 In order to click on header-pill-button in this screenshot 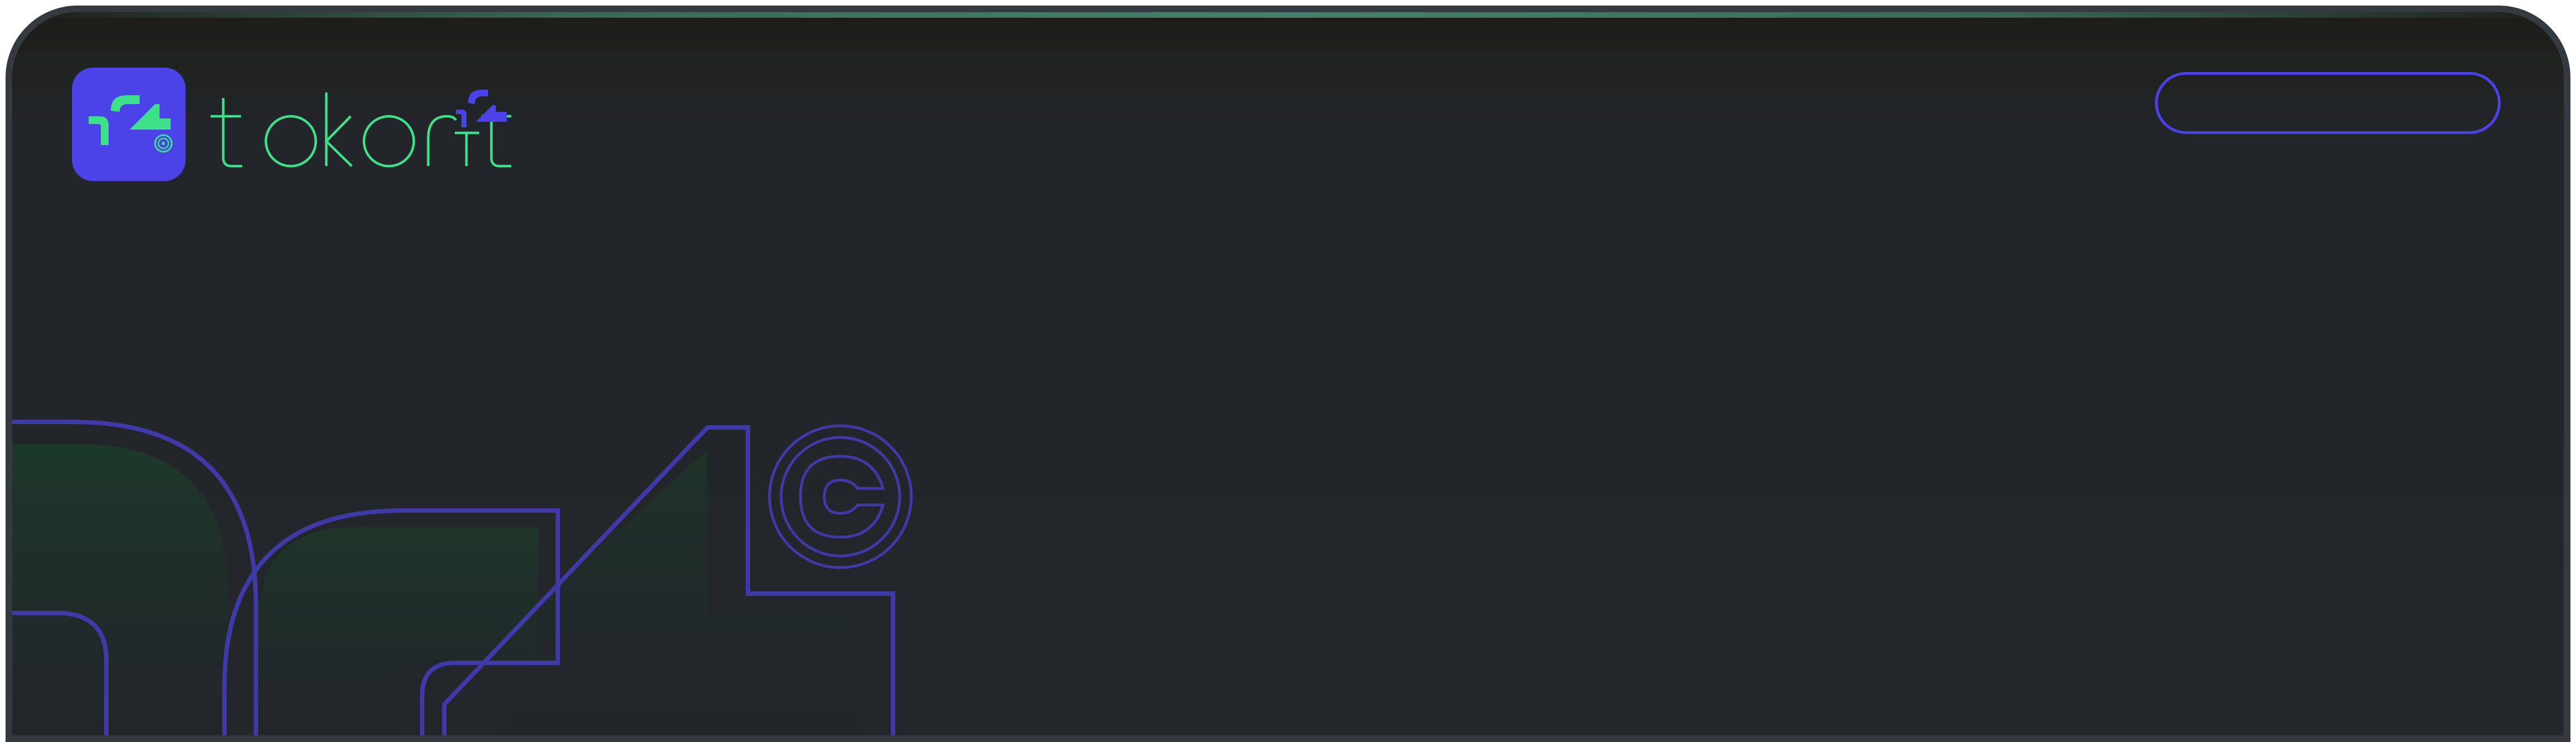, I will do `click(2328, 103)`.